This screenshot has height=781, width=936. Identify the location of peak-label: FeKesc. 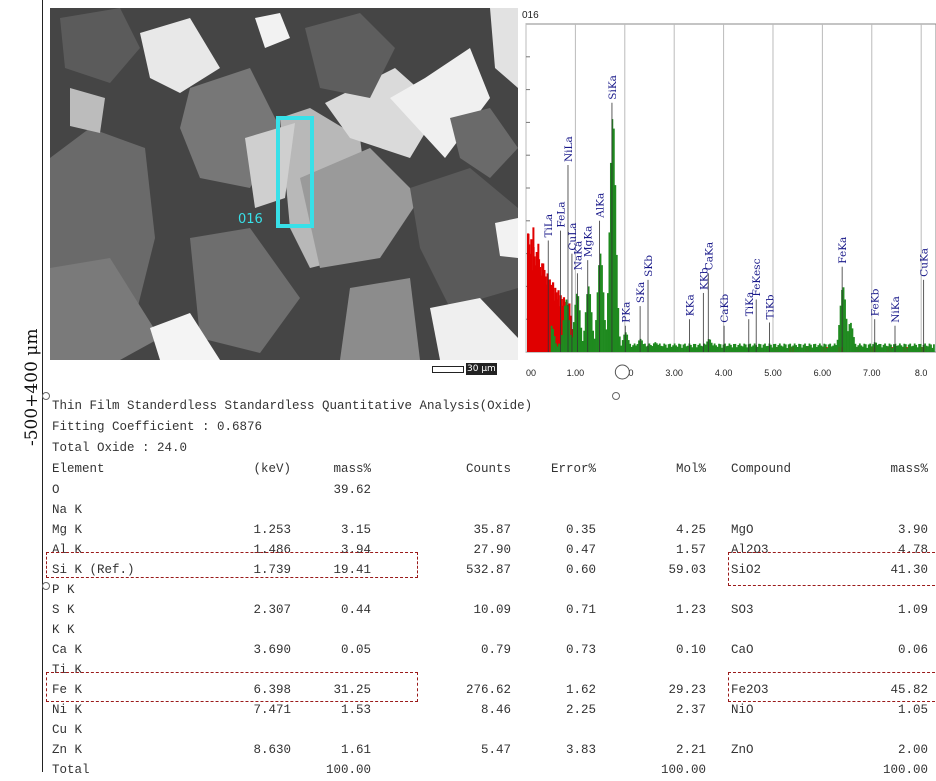
(757, 277).